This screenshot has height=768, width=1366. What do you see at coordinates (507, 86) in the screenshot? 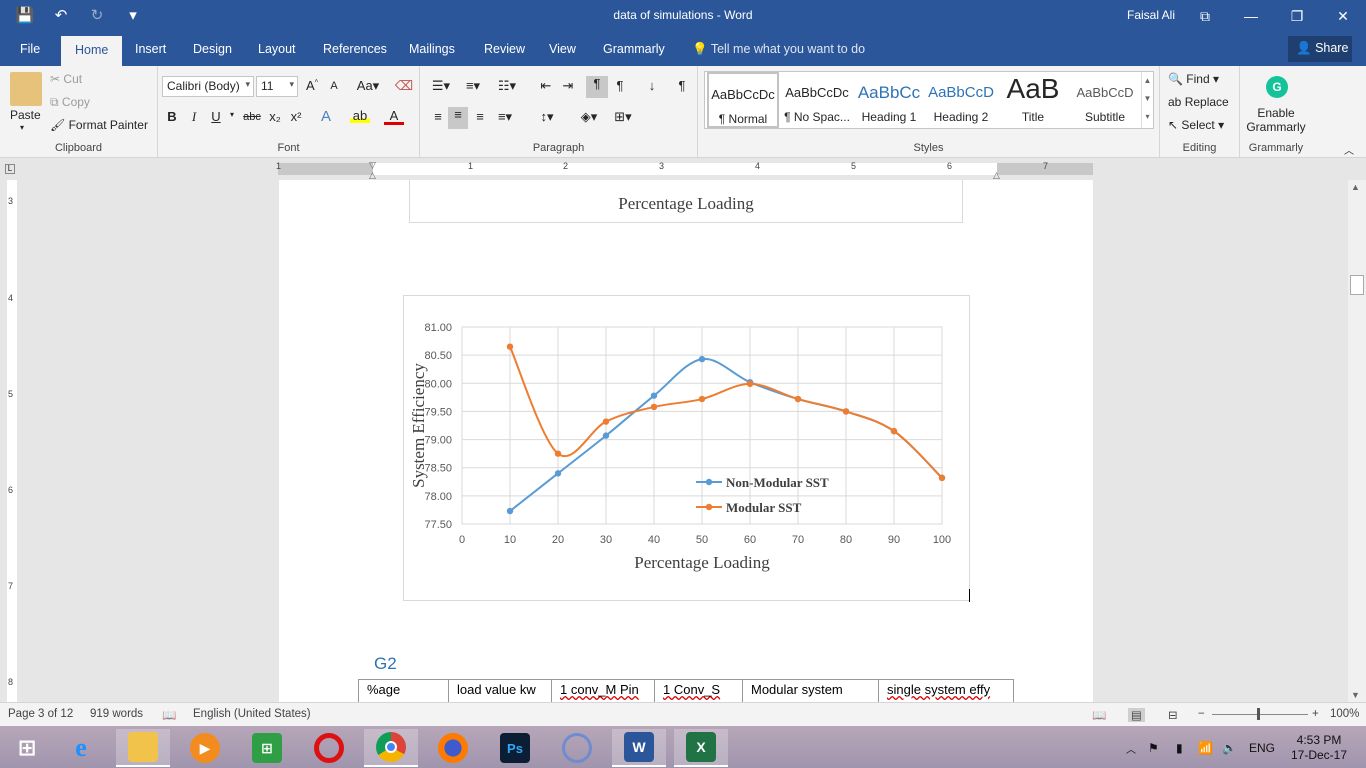
I see `multilevel-list-icon: ☷▾` at bounding box center [507, 86].